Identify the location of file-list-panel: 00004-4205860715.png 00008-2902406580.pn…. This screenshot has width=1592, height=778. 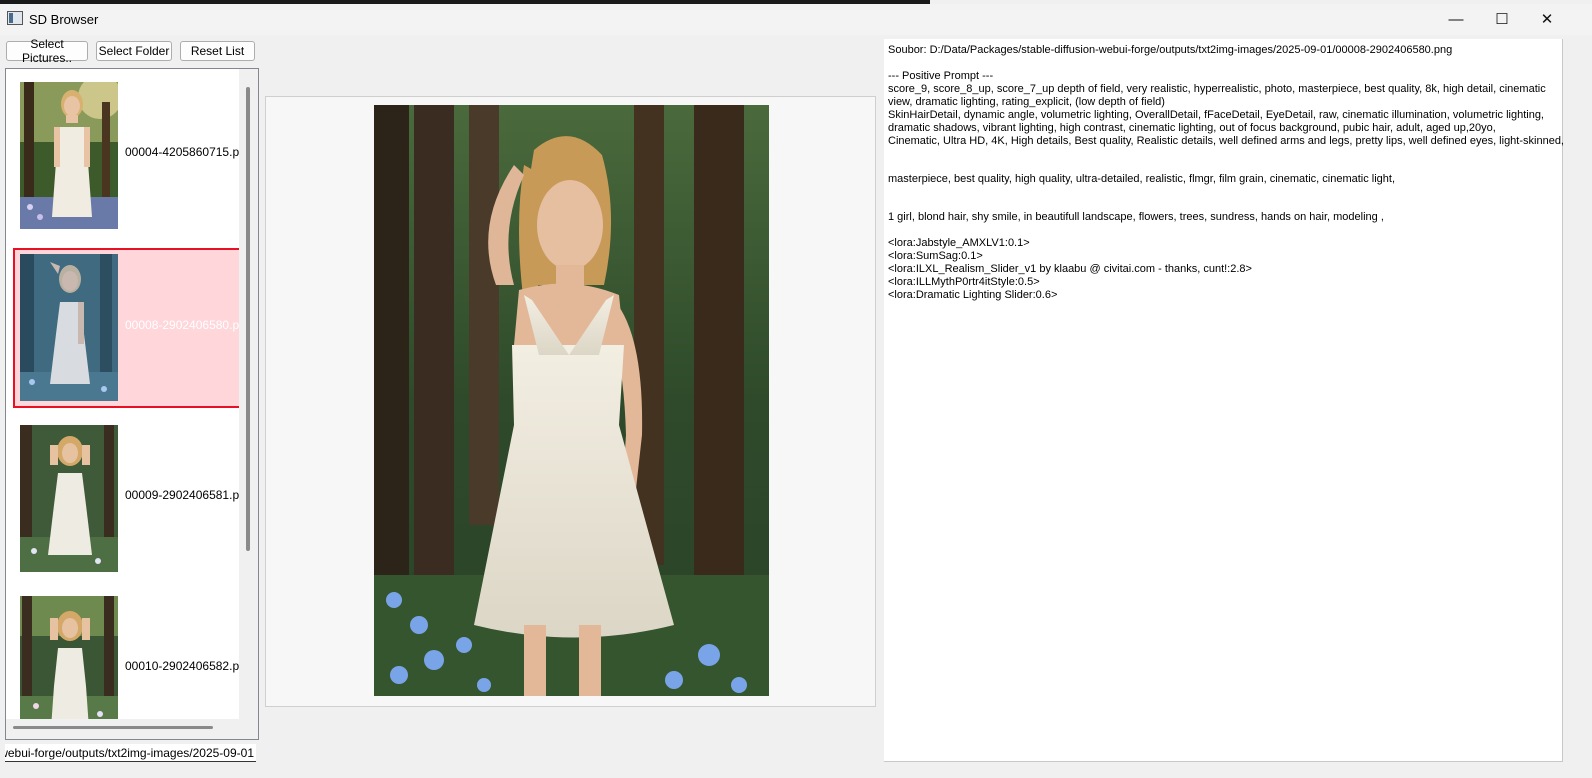
(132, 404).